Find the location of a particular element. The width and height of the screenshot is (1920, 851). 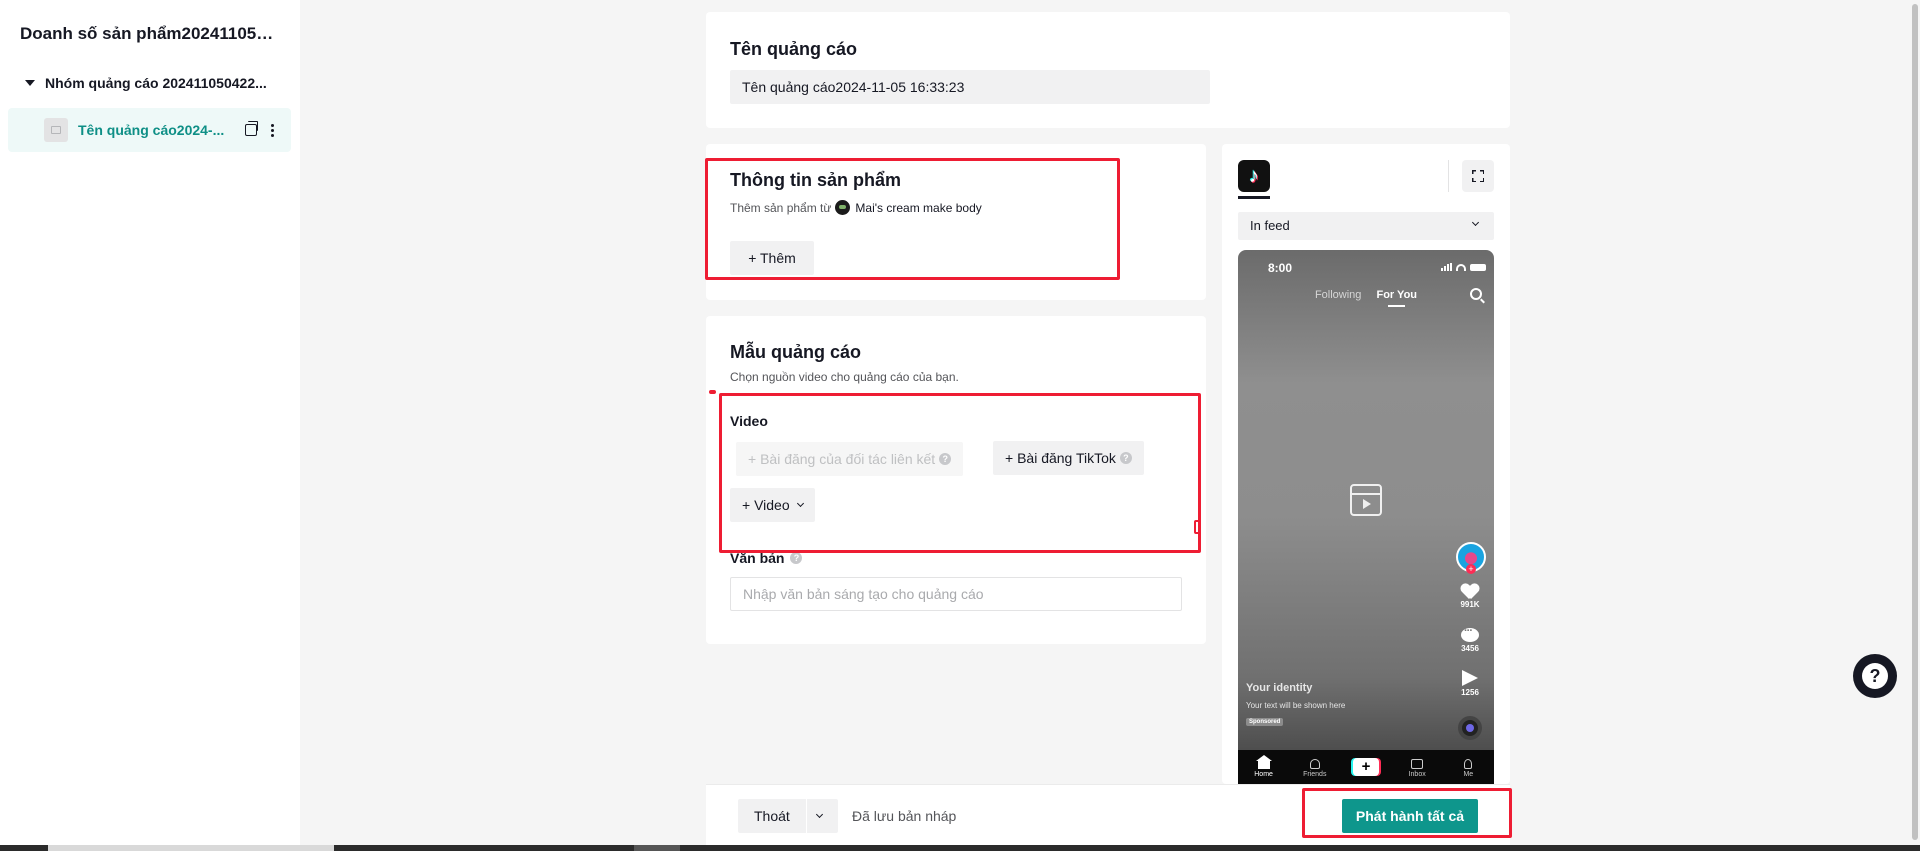

publish-all-button: Phát hành tất cả is located at coordinates (1410, 816).